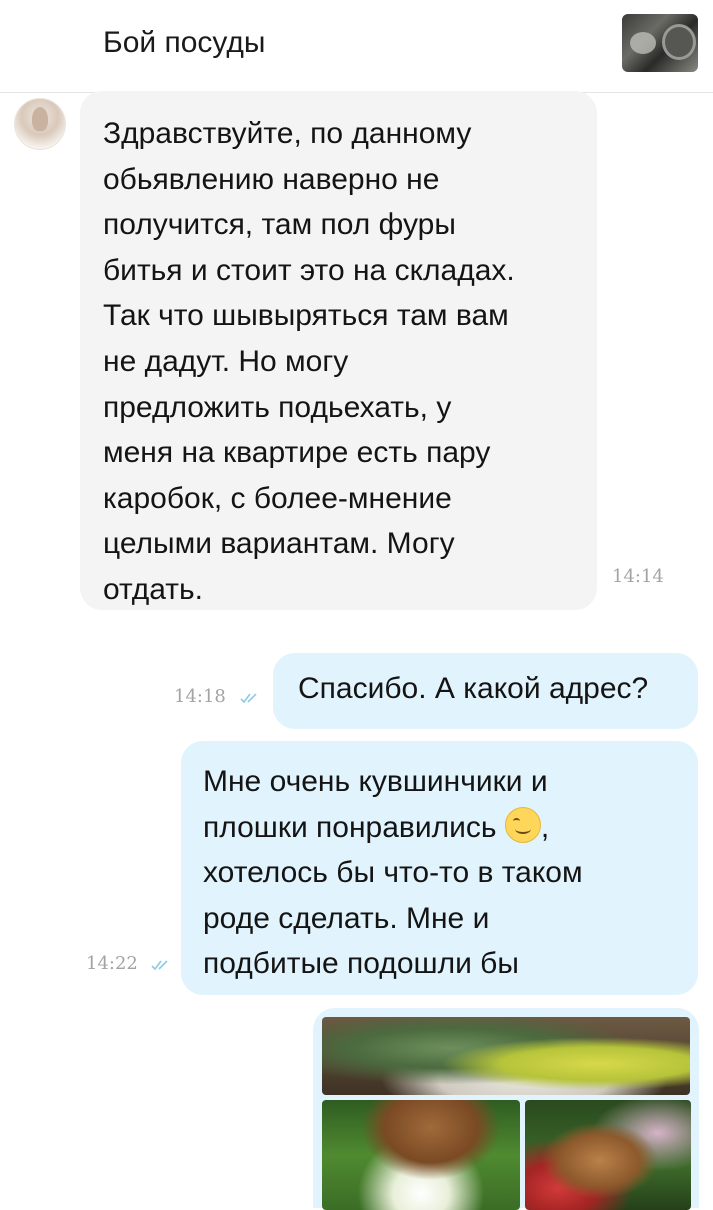 The width and height of the screenshot is (713, 1210). What do you see at coordinates (306, 316) in the screenshot?
I see `message-line: Так что шывыряться там вам` at bounding box center [306, 316].